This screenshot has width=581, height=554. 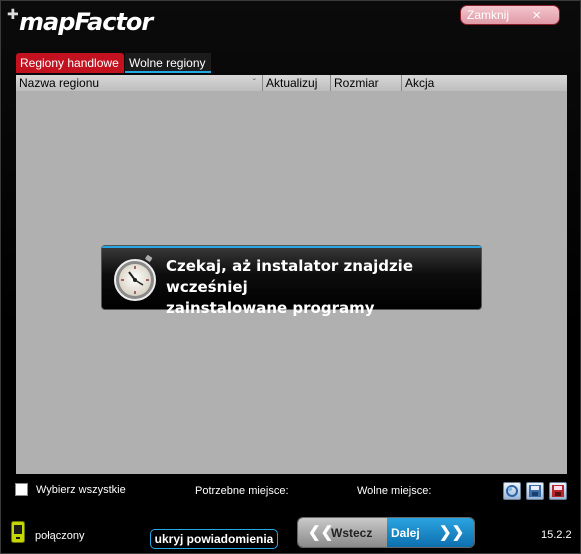 What do you see at coordinates (270, 308) in the screenshot?
I see `wait-message-line-2: zainstalowane programy` at bounding box center [270, 308].